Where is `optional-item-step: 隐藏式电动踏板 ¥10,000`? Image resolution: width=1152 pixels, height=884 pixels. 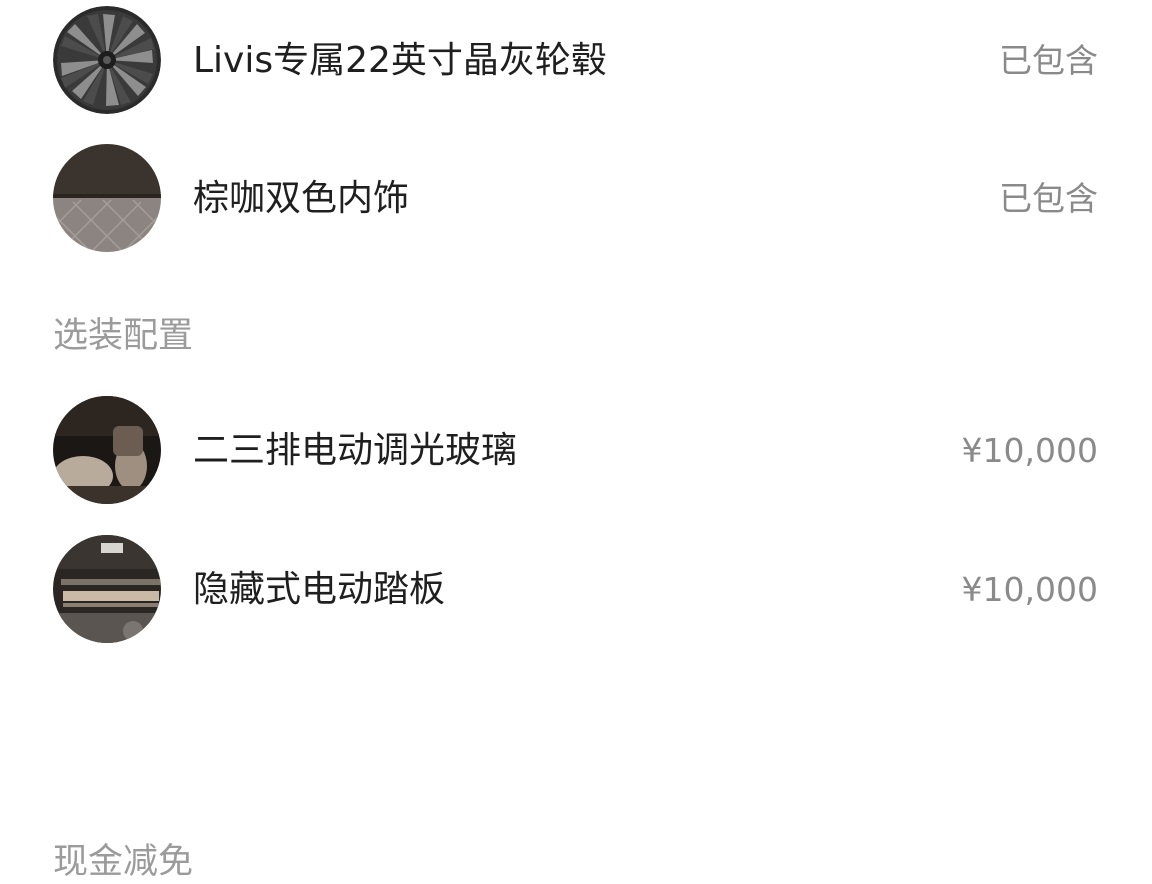 optional-item-step: 隐藏式电动踏板 ¥10,000 is located at coordinates (576, 590).